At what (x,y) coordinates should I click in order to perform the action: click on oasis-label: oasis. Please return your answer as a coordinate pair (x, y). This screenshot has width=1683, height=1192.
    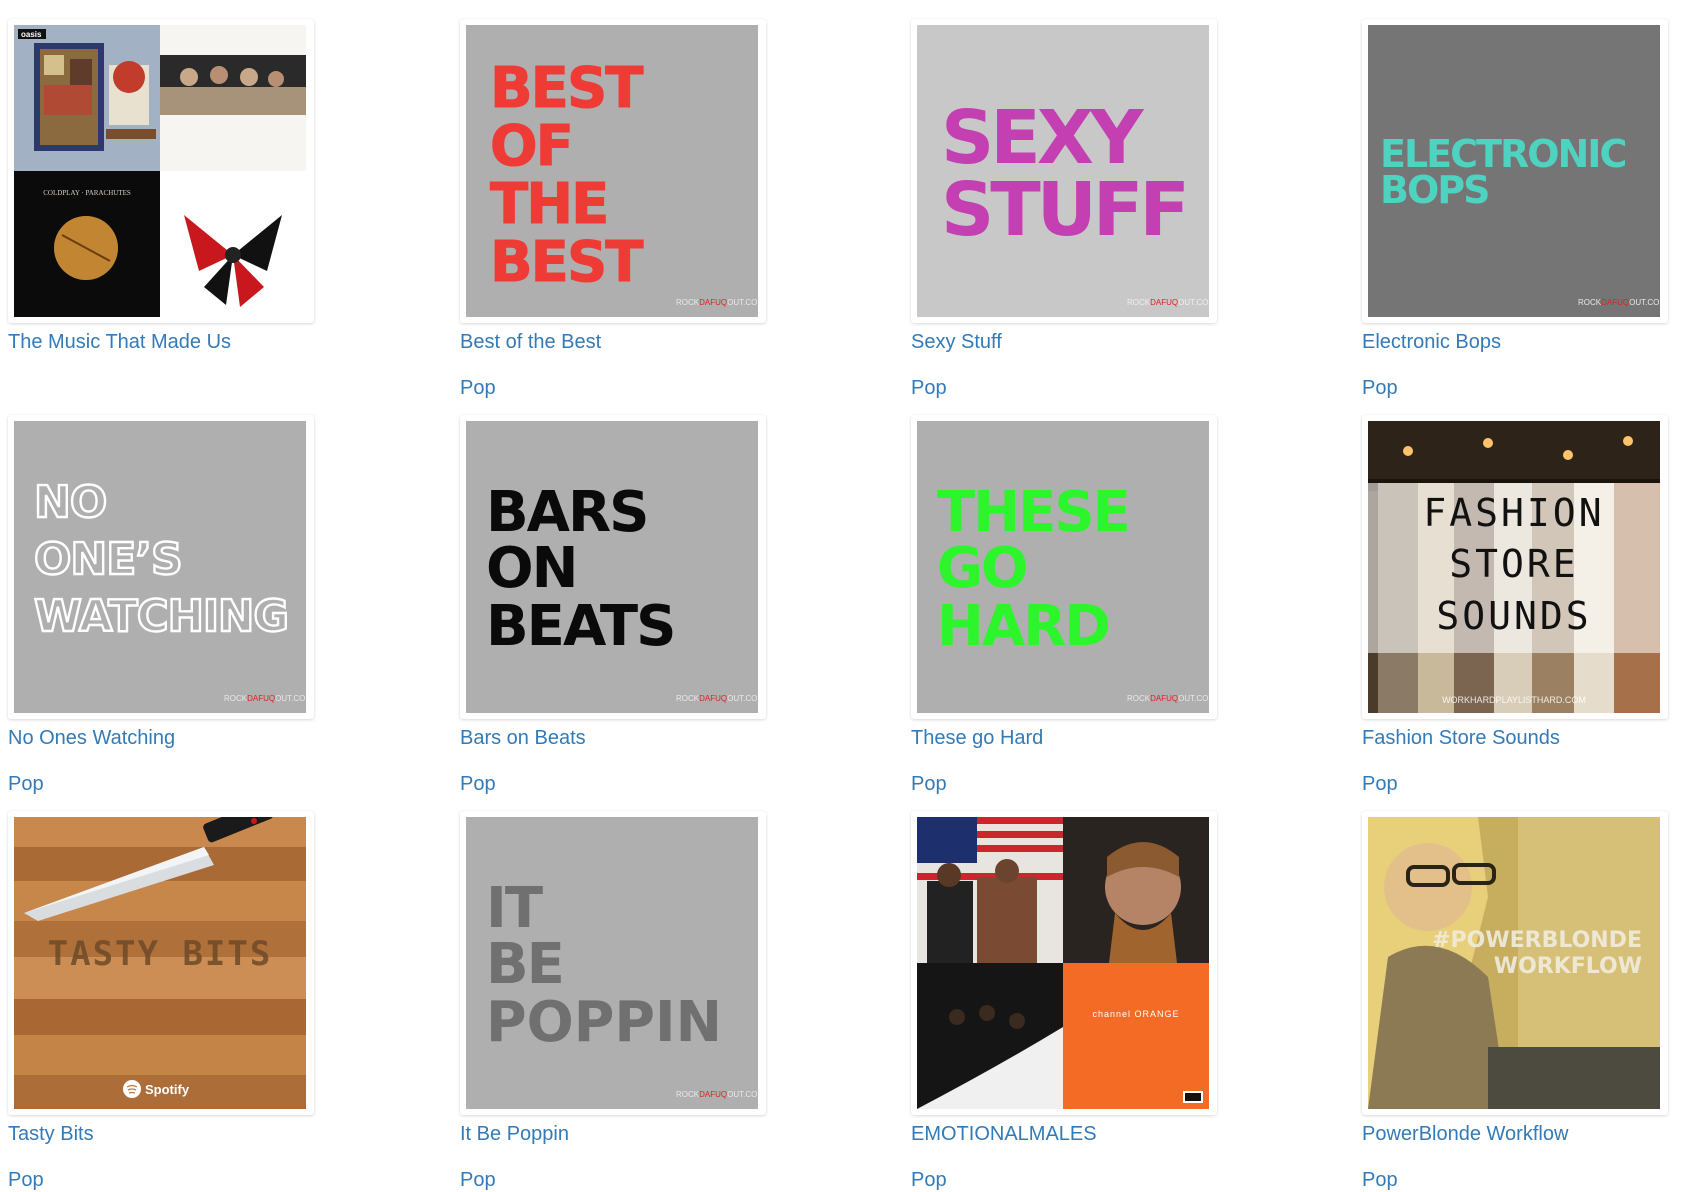
    Looking at the image, I should click on (31, 34).